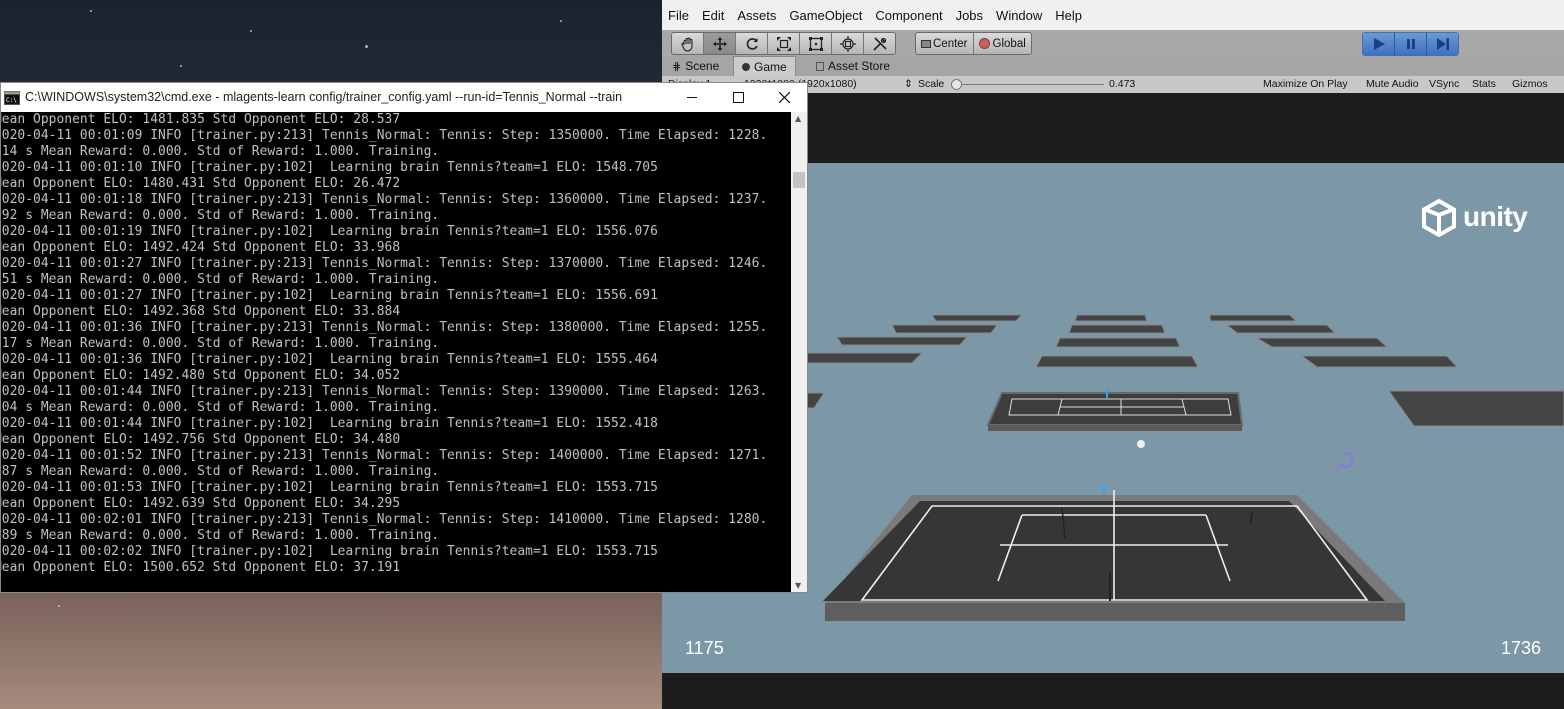  What do you see at coordinates (752, 43) in the screenshot?
I see `rotate-tool-button` at bounding box center [752, 43].